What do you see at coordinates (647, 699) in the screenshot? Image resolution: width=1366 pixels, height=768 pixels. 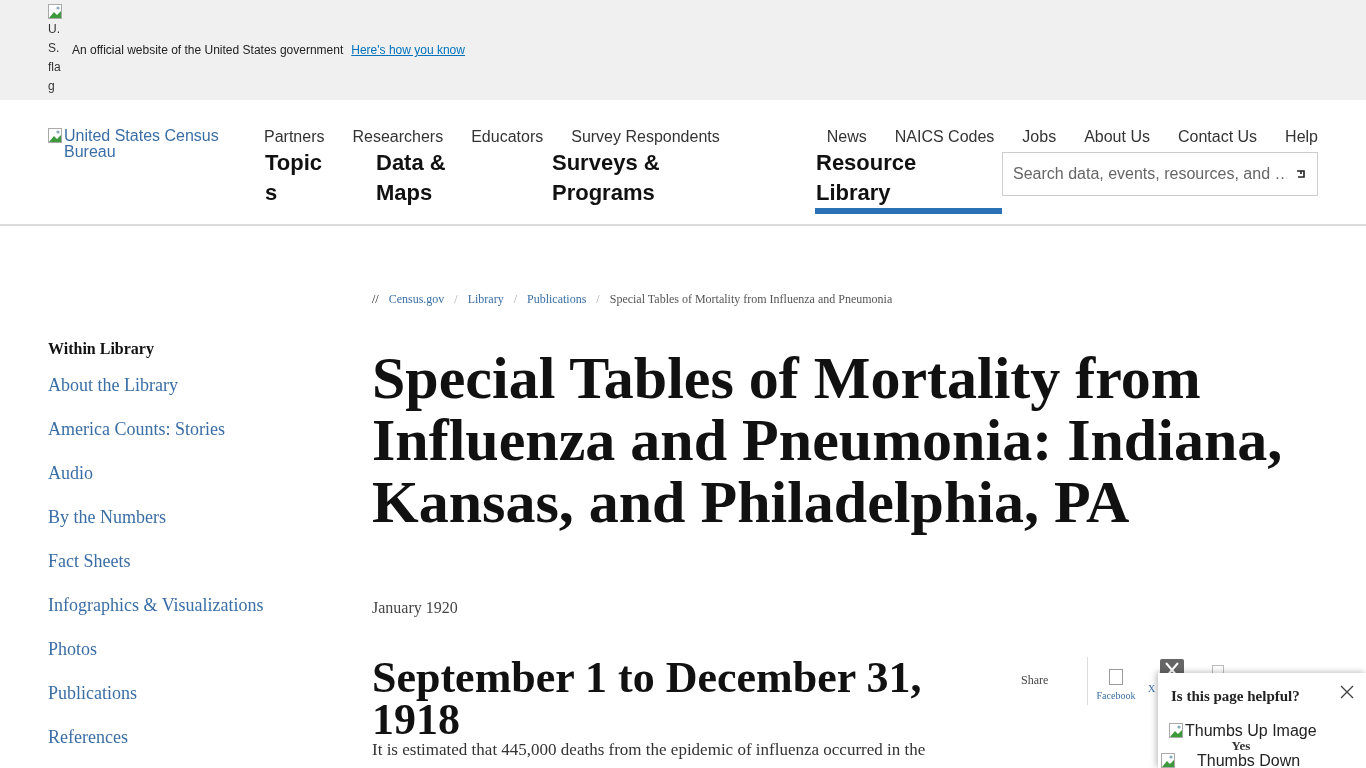 I see `section-heading: September 1 to December 31, 1918` at bounding box center [647, 699].